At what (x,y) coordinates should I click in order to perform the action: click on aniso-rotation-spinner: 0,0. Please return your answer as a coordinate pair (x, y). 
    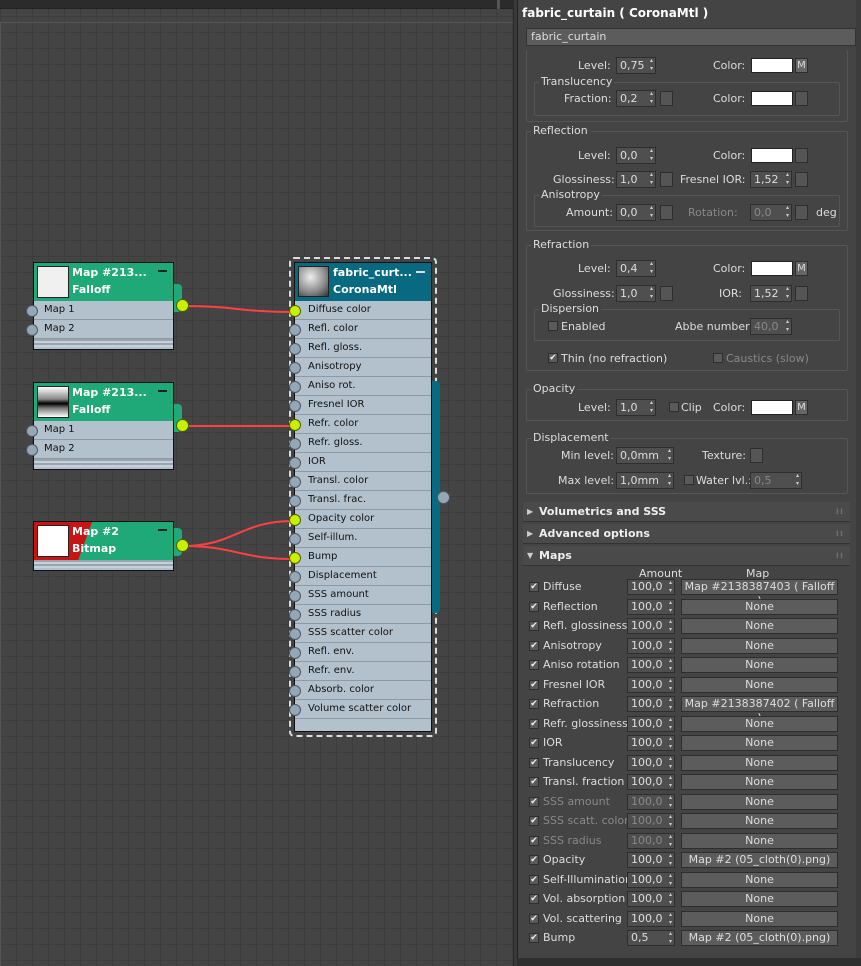
    Looking at the image, I should click on (771, 212).